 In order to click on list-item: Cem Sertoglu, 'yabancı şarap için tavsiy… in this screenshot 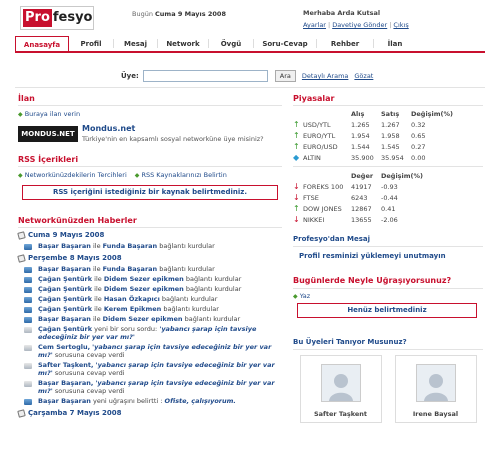, I will do `click(153, 351)`.